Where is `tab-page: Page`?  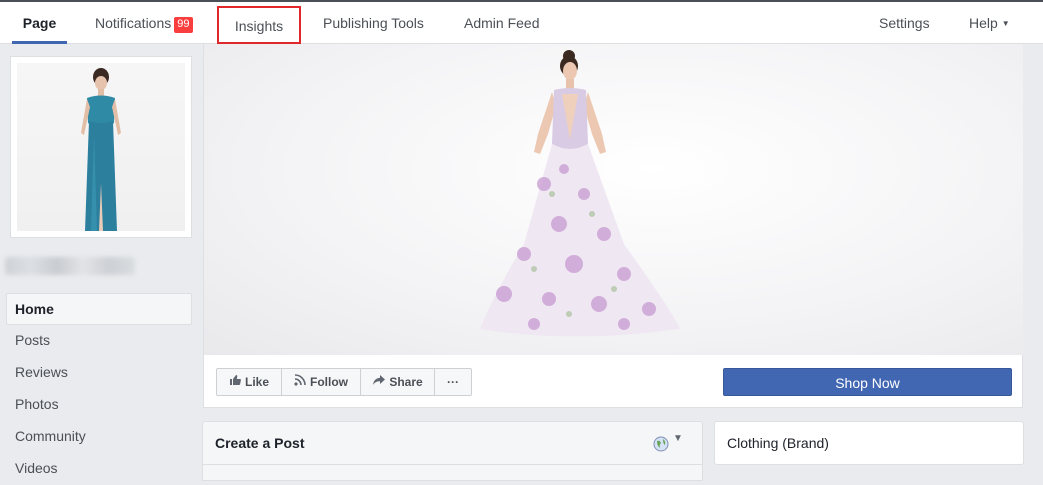
tab-page: Page is located at coordinates (39, 23).